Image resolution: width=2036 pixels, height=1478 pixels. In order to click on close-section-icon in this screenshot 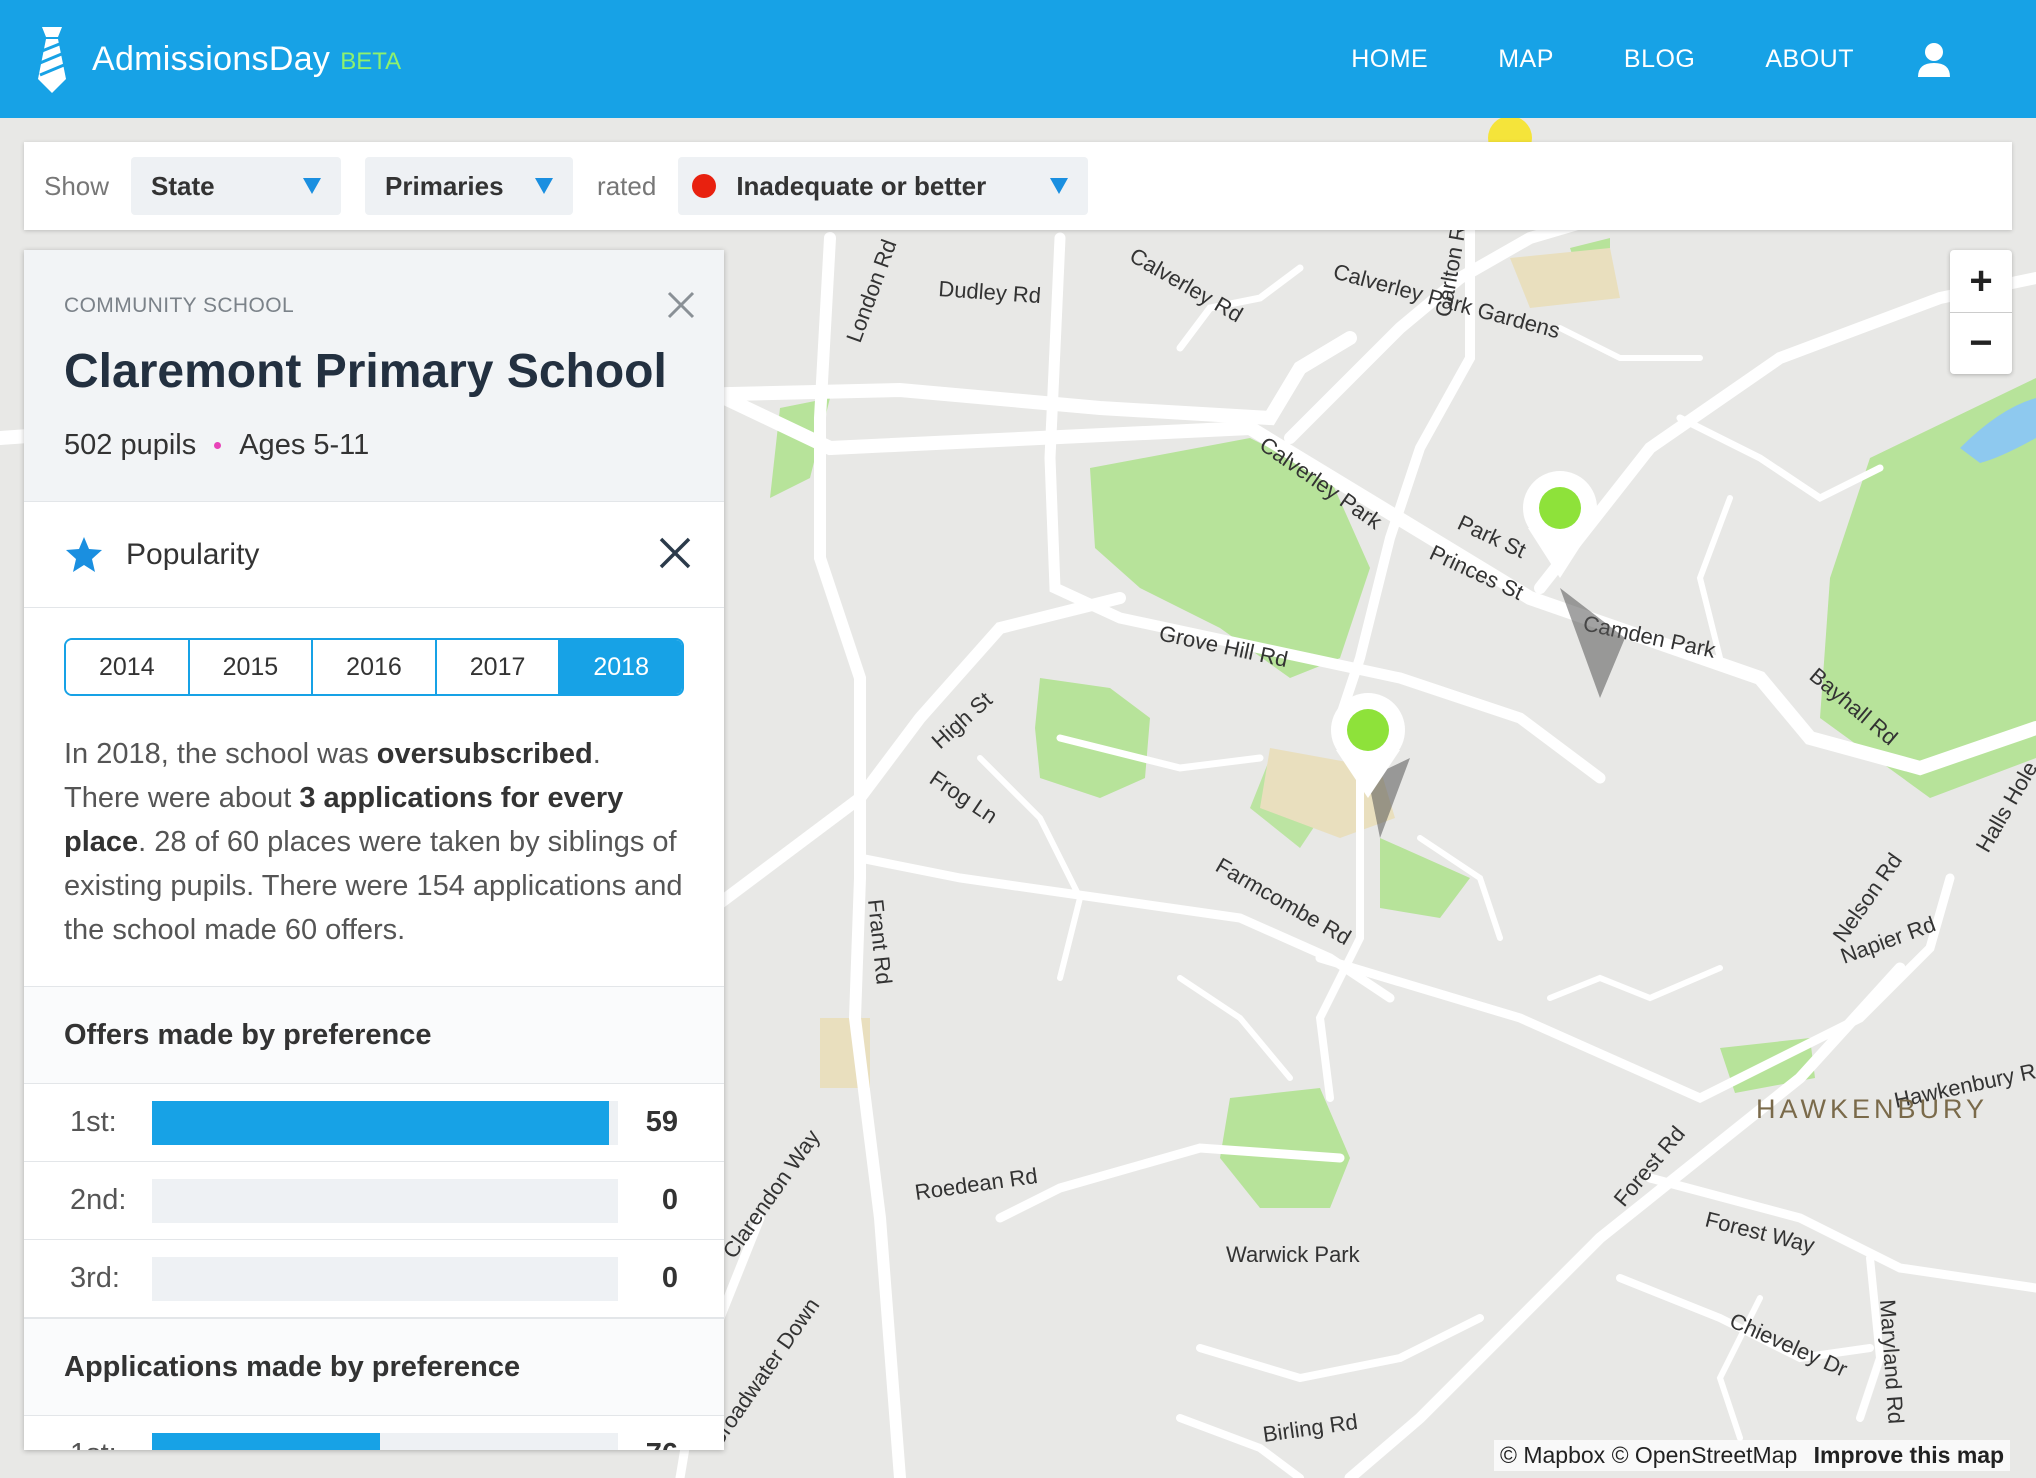, I will do `click(675, 553)`.